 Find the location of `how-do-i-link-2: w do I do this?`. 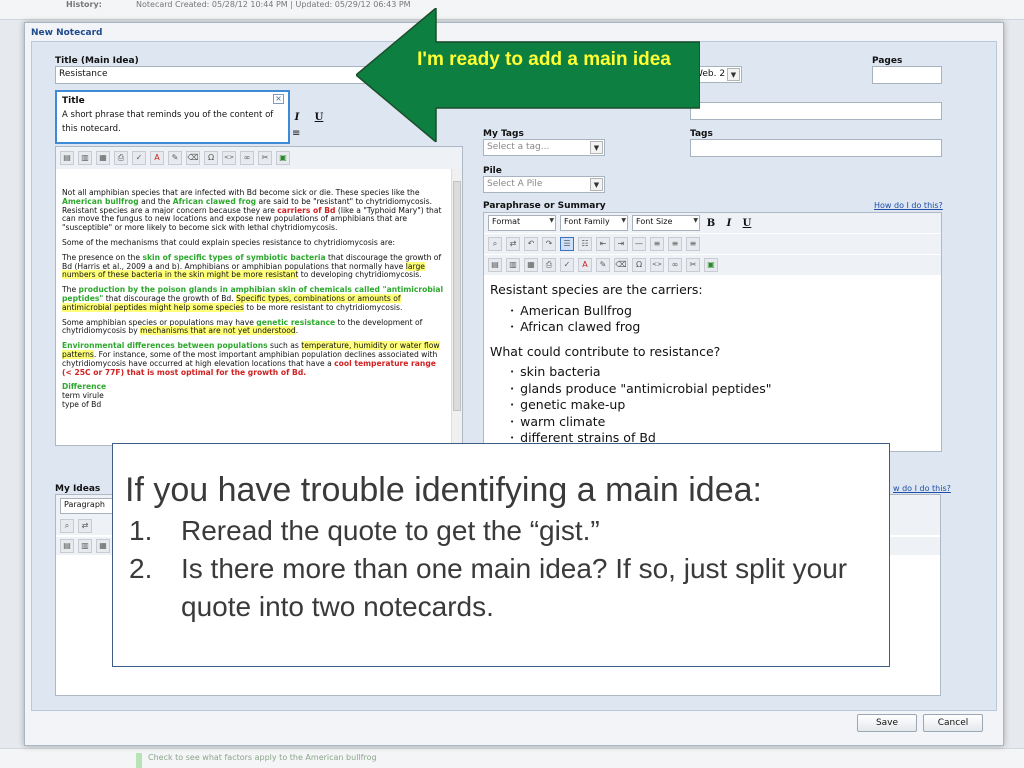

how-do-i-link-2: w do I do this? is located at coordinates (922, 488).